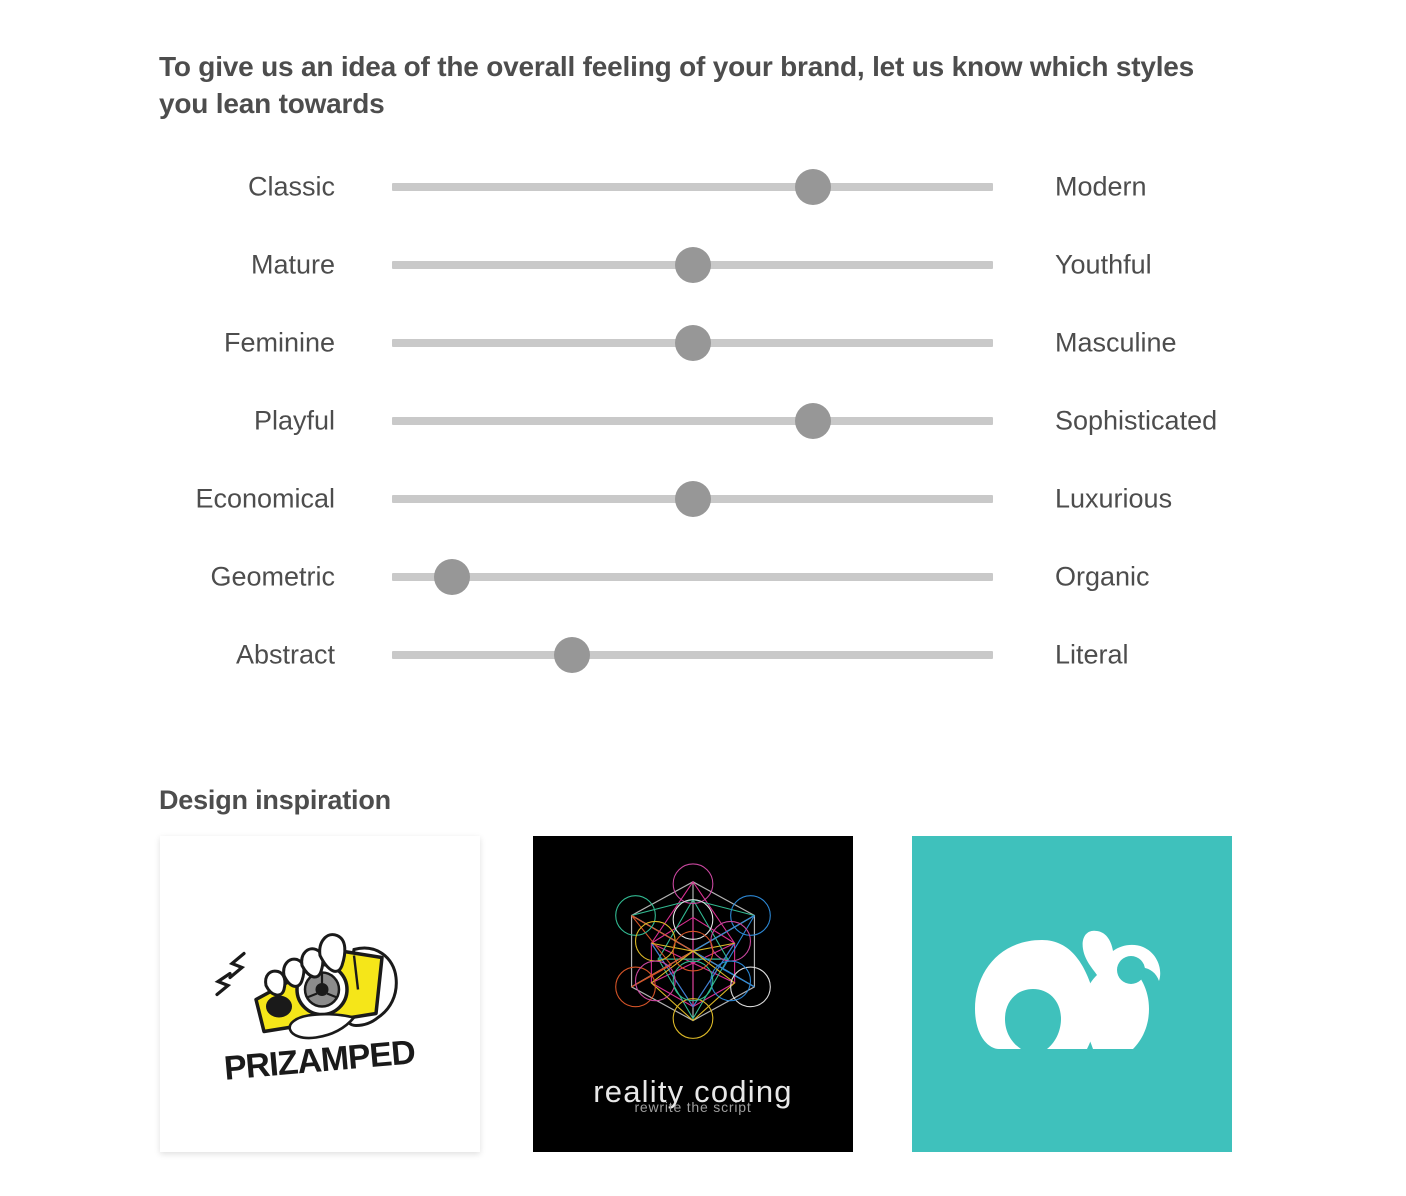 This screenshot has height=1196, width=1406. I want to click on slider-geometric-organic, so click(692, 577).